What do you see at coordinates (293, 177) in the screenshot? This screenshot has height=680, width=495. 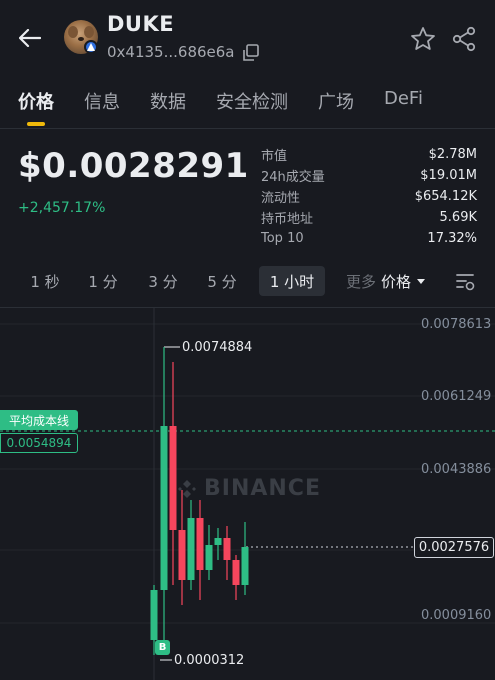 I see `stat-label: 24h成交量` at bounding box center [293, 177].